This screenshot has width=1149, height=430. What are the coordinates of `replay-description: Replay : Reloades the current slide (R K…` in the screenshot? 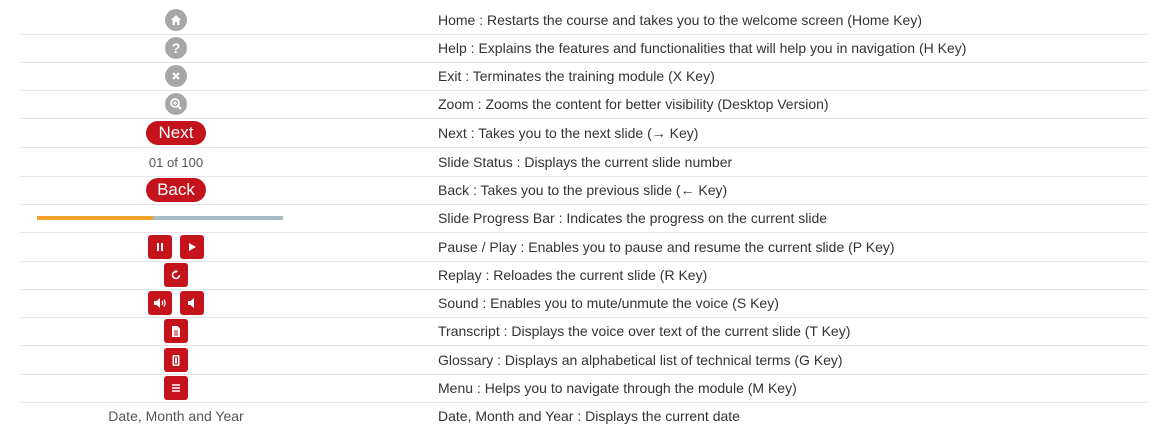 It's located at (573, 275).